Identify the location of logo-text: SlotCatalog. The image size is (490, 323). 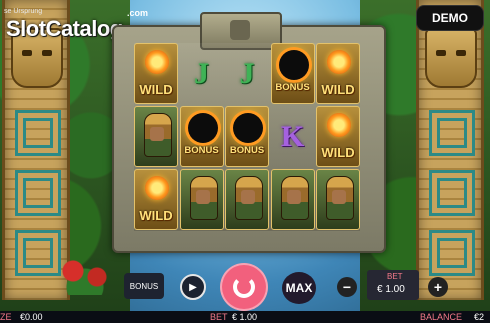
(64, 28).